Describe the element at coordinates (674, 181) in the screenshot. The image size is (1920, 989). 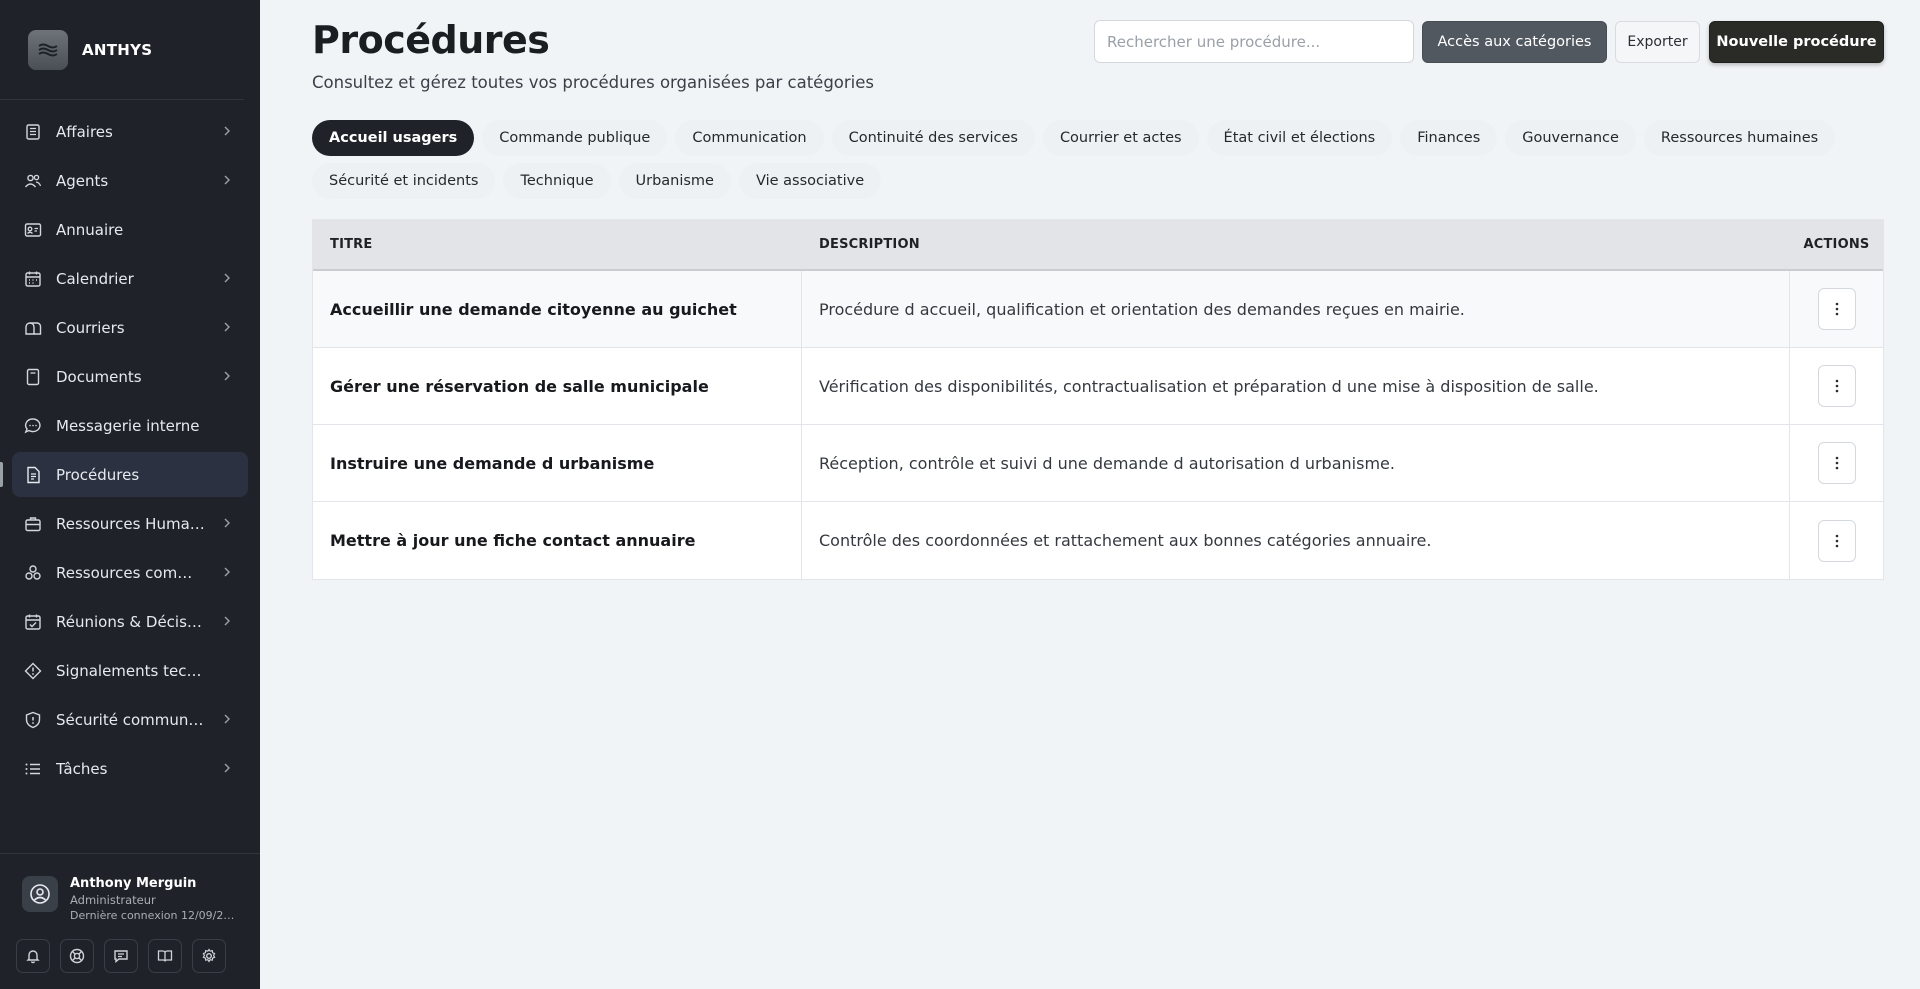
I see `tab-urbanisme: Urbanisme` at that location.